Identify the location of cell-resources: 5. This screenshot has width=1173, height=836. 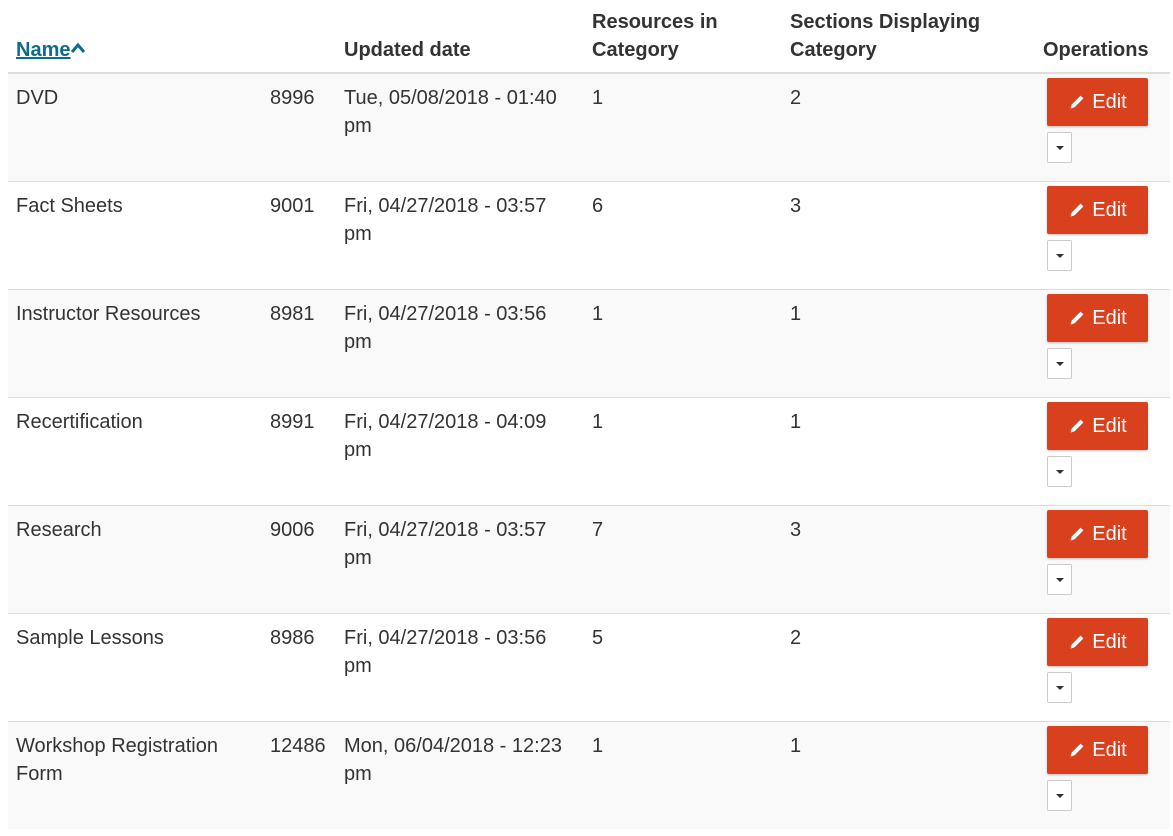
(683, 667).